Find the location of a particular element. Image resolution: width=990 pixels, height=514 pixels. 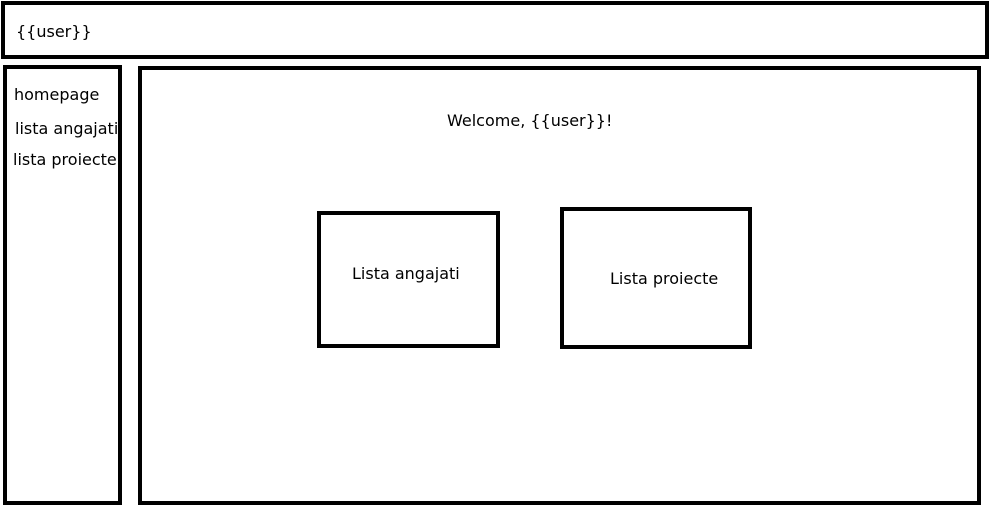

sidebar-item-lista-angajati: lista angajati is located at coordinates (66, 129).